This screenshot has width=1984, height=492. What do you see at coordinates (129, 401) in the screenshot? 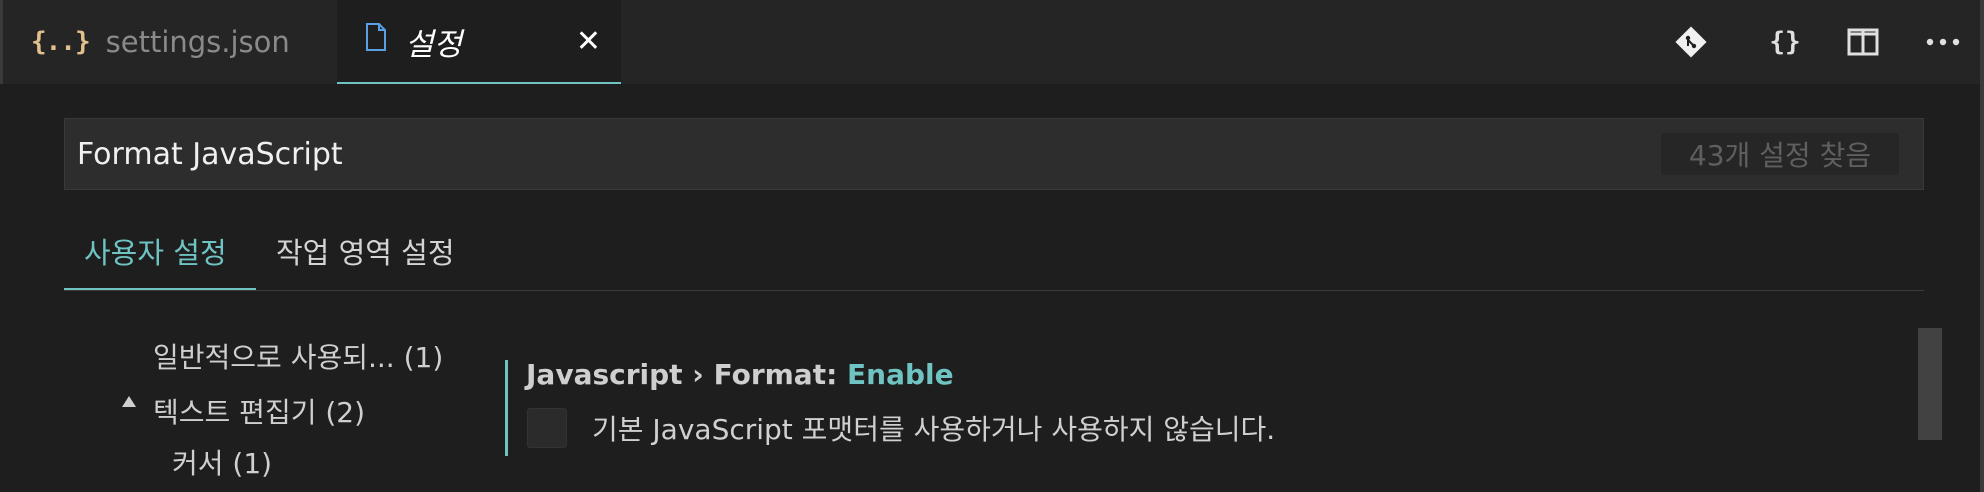
I see `expand-triangle-icon` at bounding box center [129, 401].